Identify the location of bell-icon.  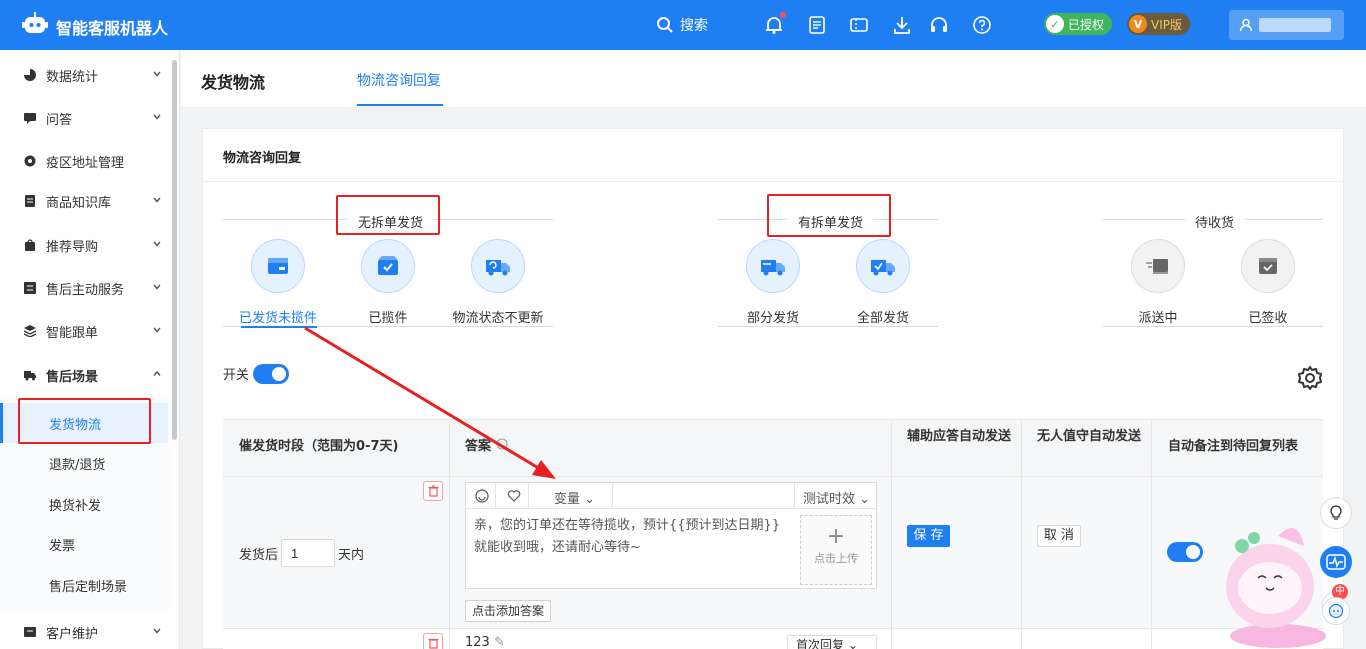
(774, 25).